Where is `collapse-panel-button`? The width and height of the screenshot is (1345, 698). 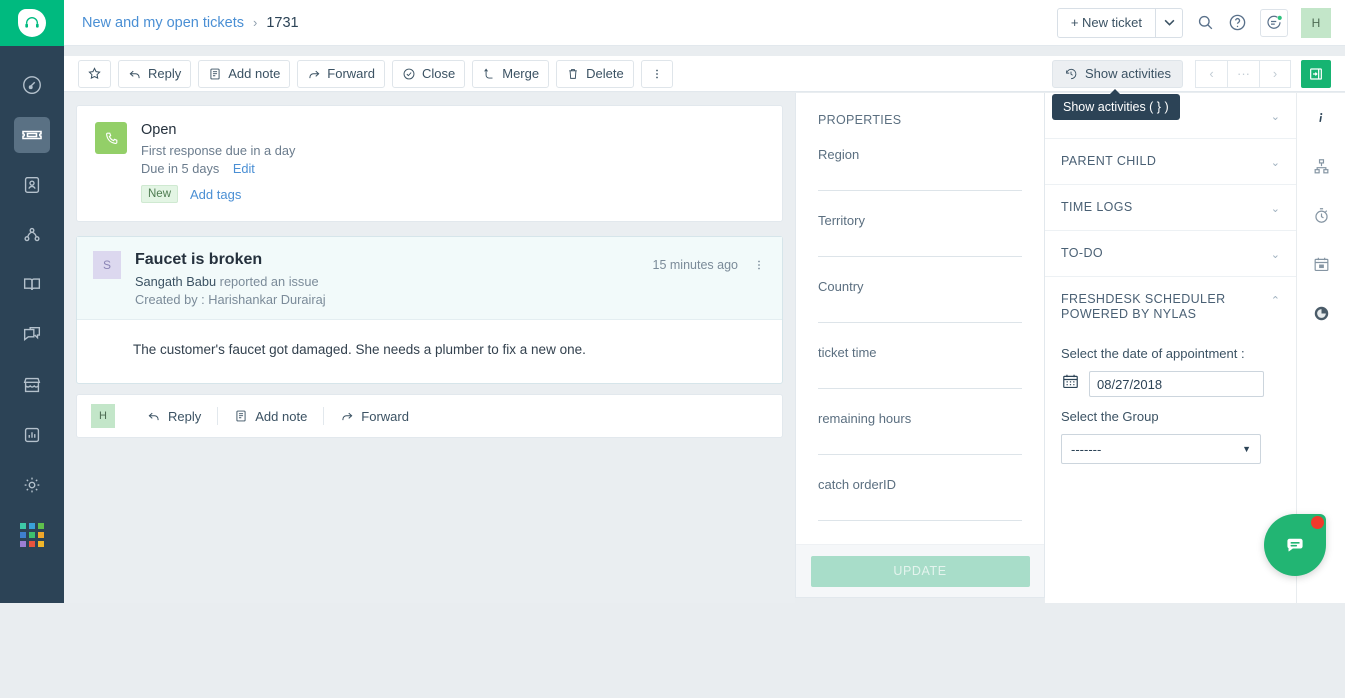
collapse-panel-button is located at coordinates (1316, 73).